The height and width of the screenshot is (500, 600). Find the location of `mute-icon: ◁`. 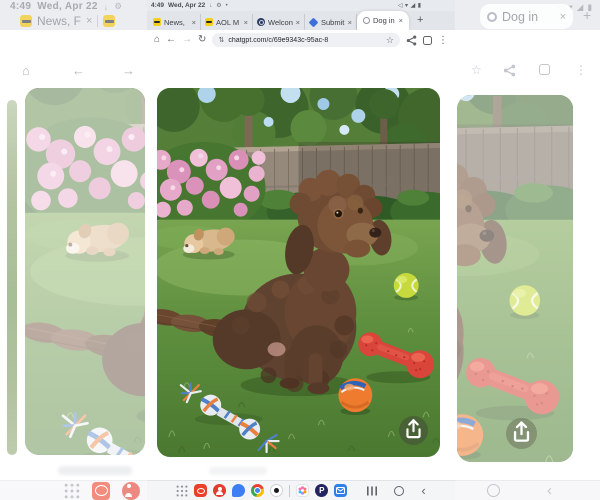

mute-icon: ◁ is located at coordinates (400, 6).